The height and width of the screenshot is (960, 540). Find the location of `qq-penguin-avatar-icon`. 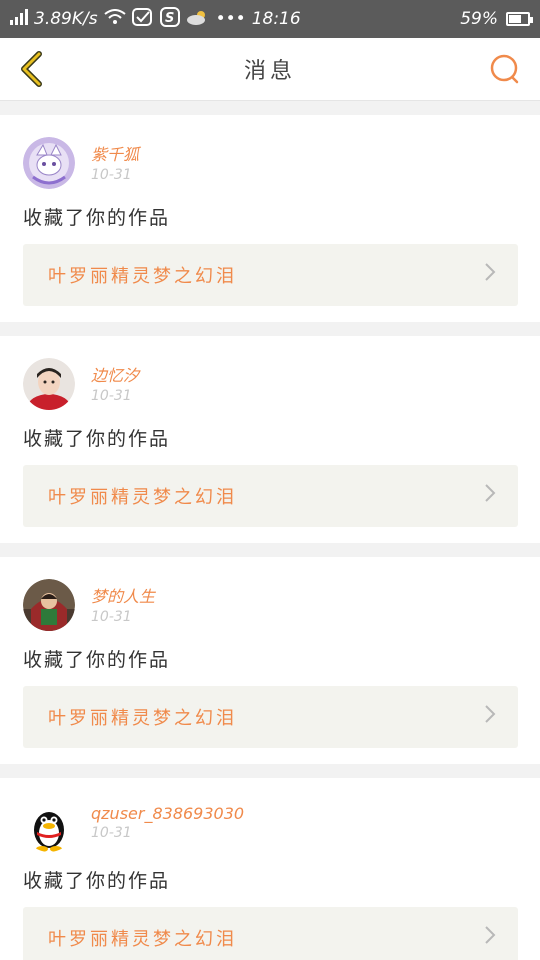

qq-penguin-avatar-icon is located at coordinates (49, 826).